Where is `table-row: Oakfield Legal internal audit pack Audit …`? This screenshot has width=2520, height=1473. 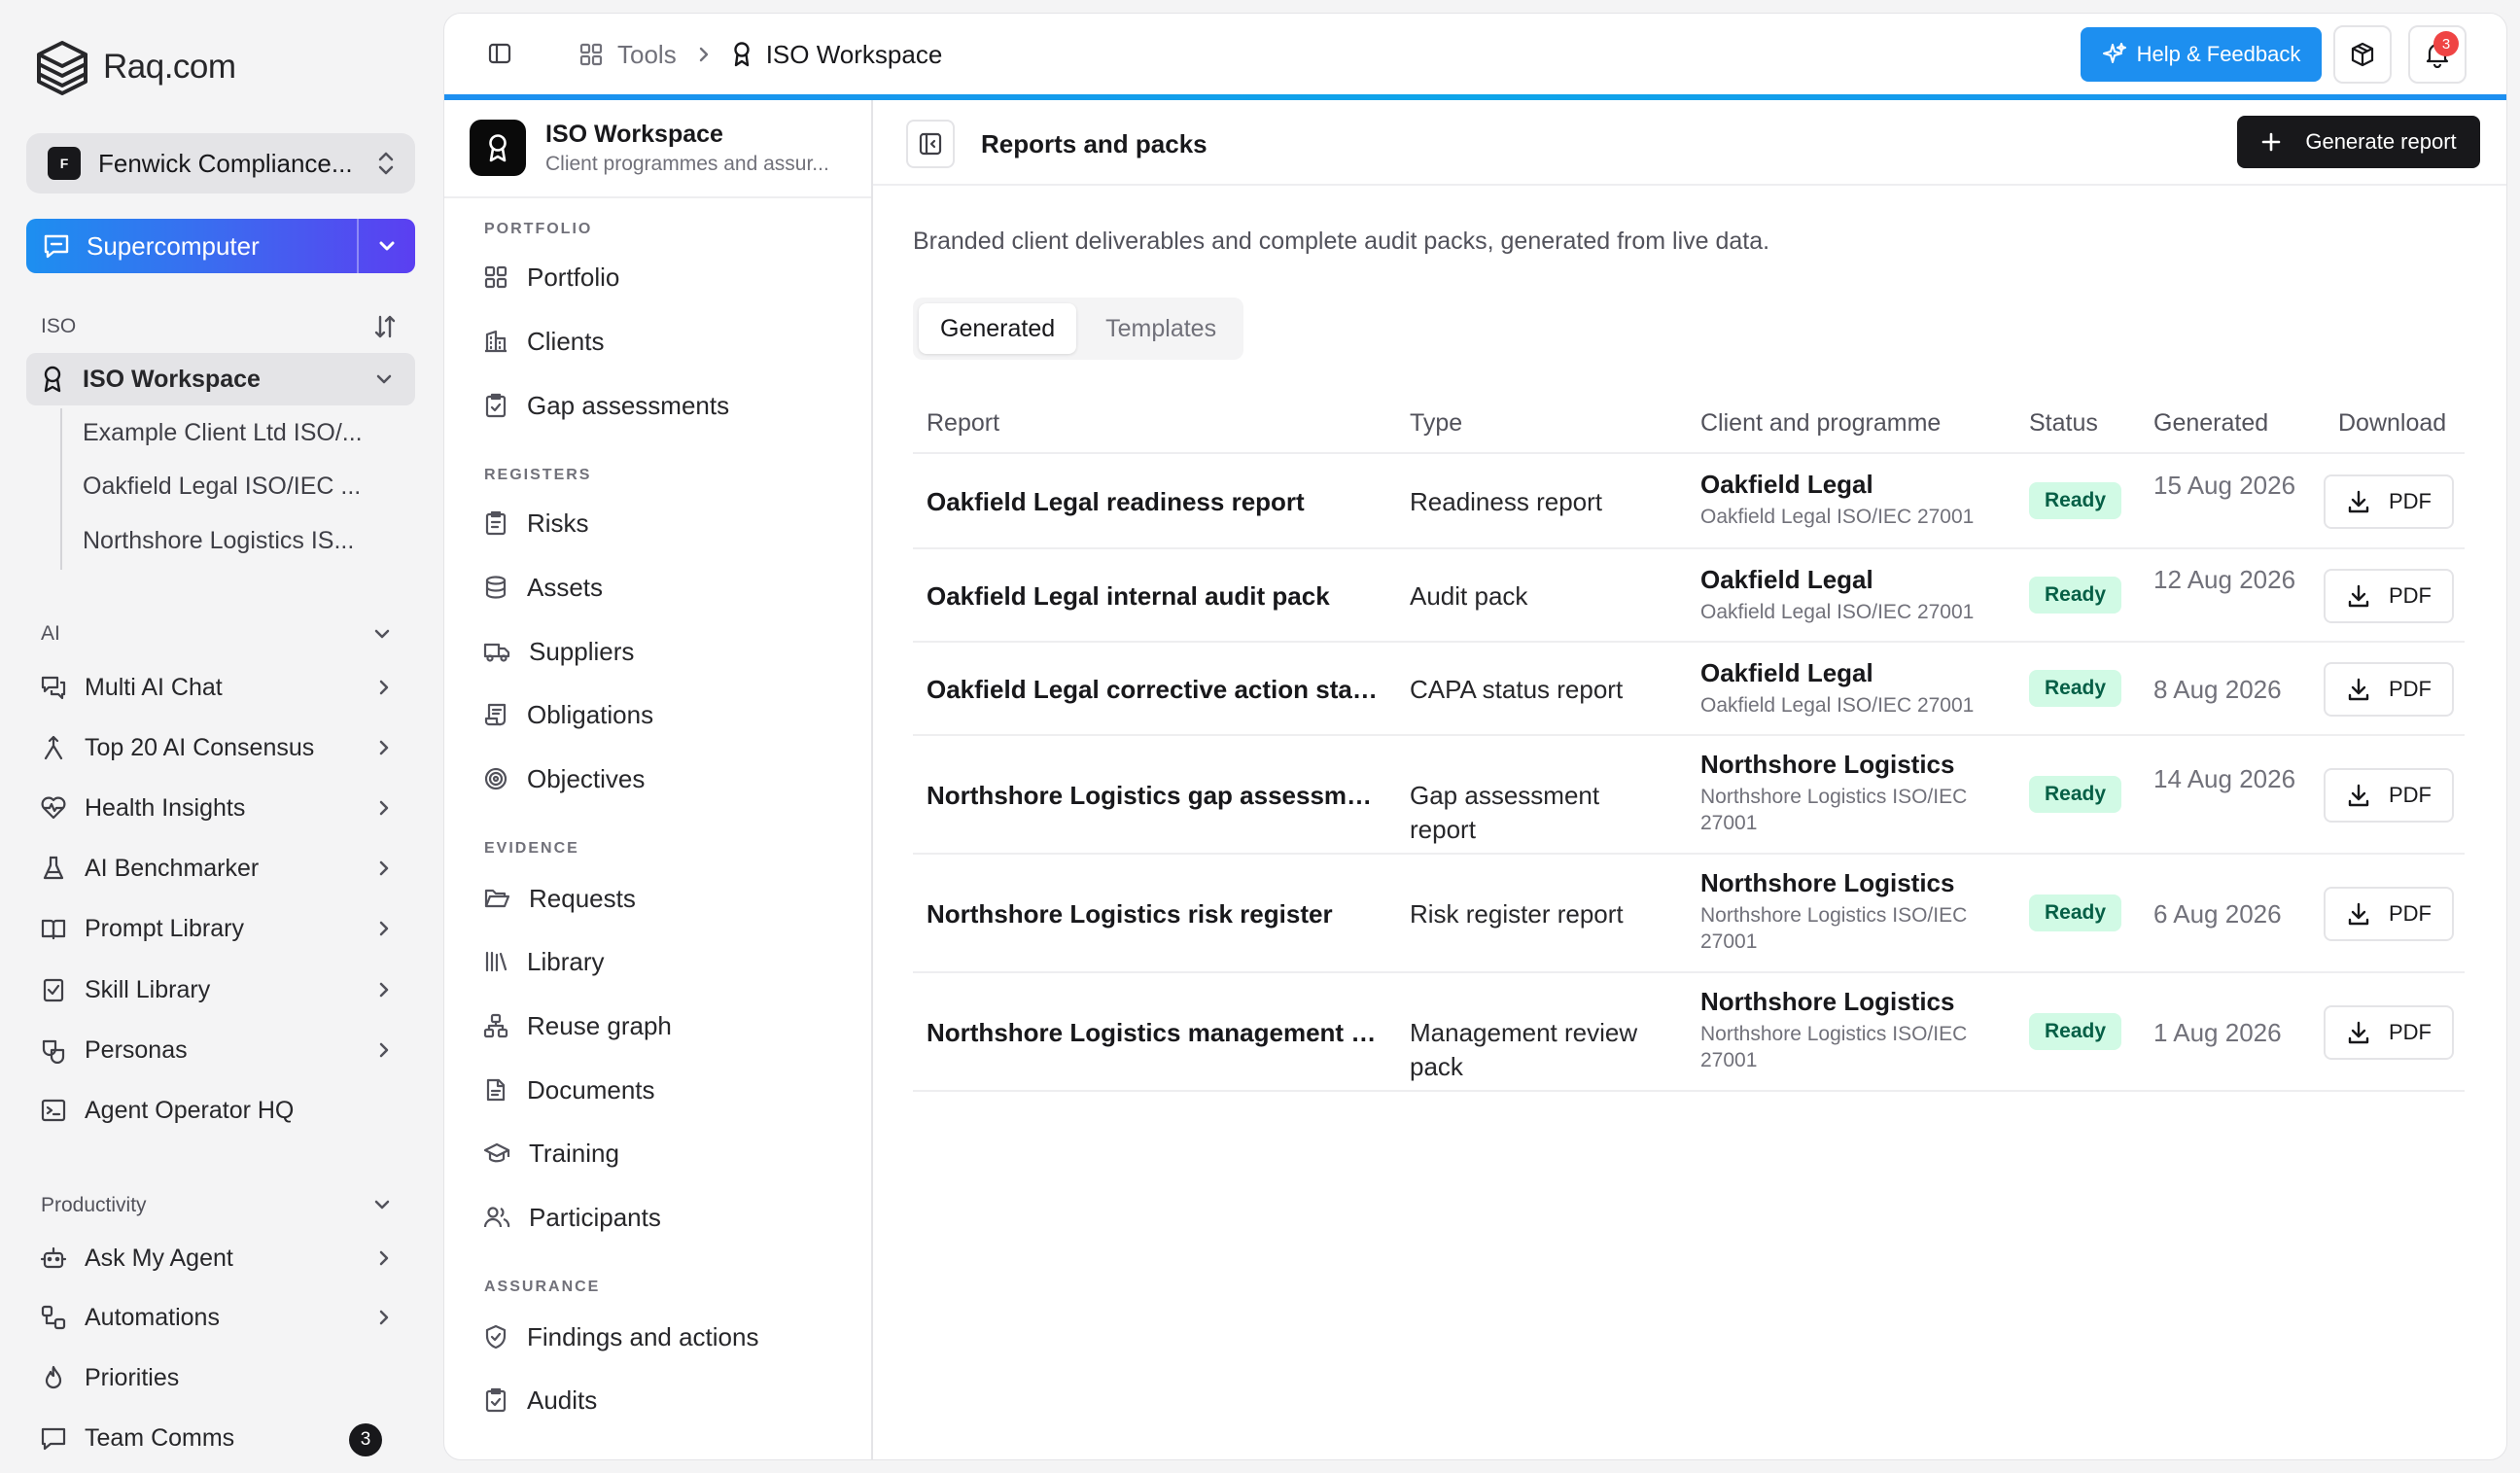
table-row: Oakfield Legal internal audit pack Audit … is located at coordinates (1689, 596).